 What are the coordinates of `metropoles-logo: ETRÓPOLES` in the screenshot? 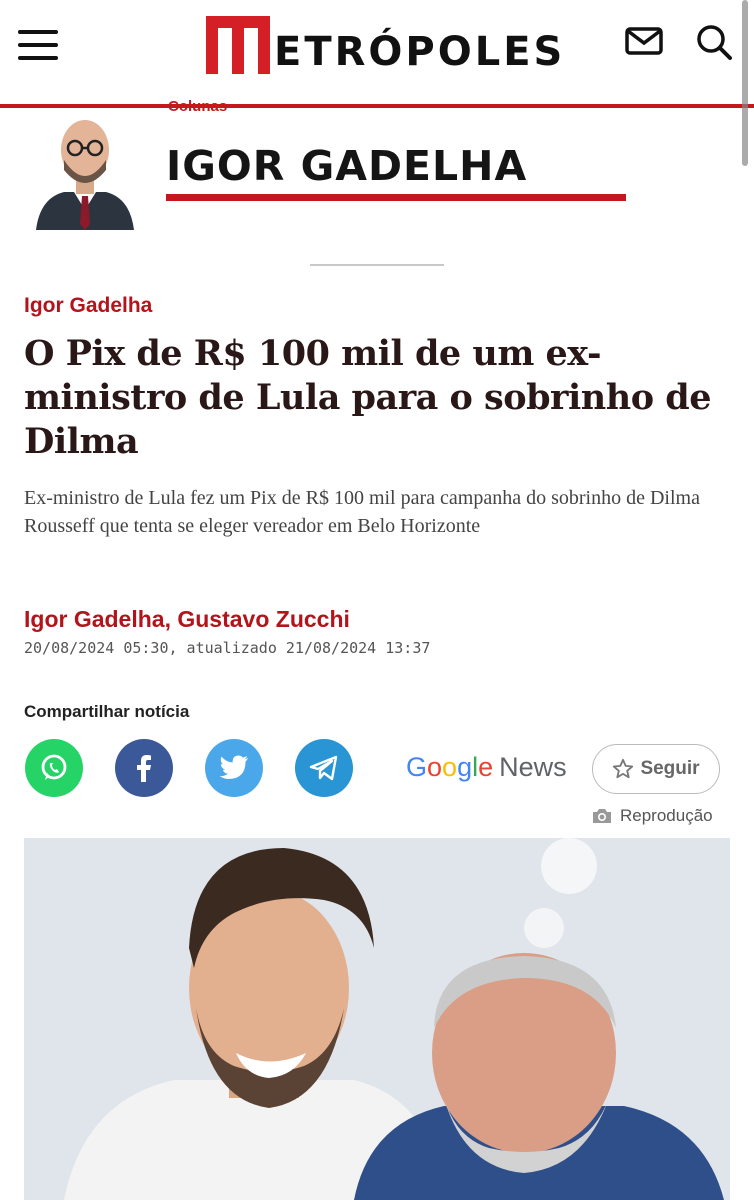 It's located at (385, 44).